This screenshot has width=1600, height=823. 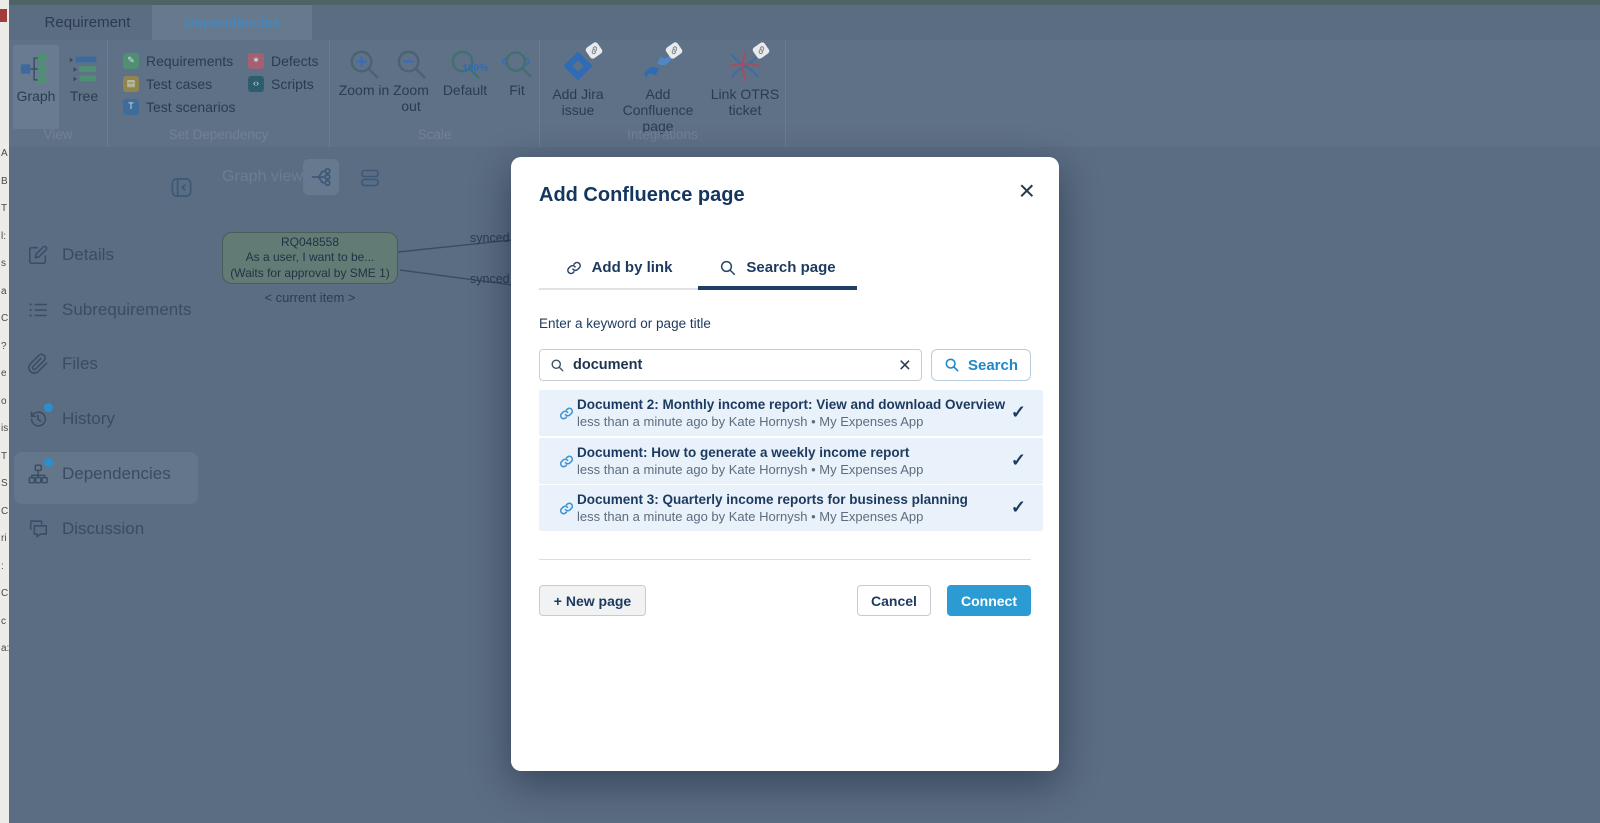 I want to click on dialog-title: Add Confluence page, so click(x=642, y=195).